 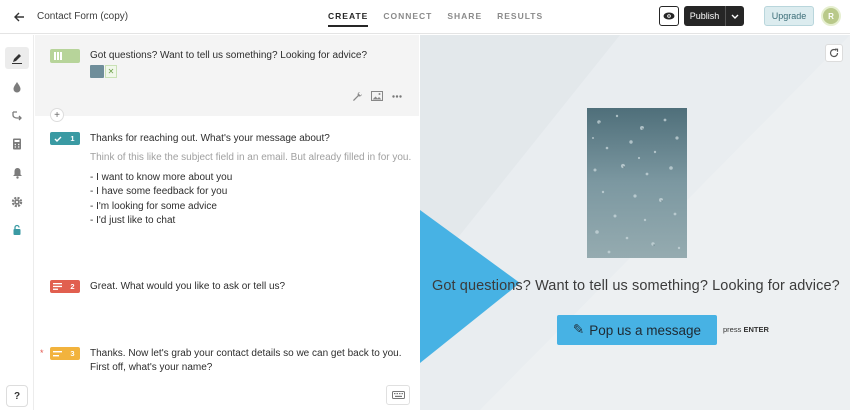 I want to click on back-arrow-icon, so click(x=19, y=17).